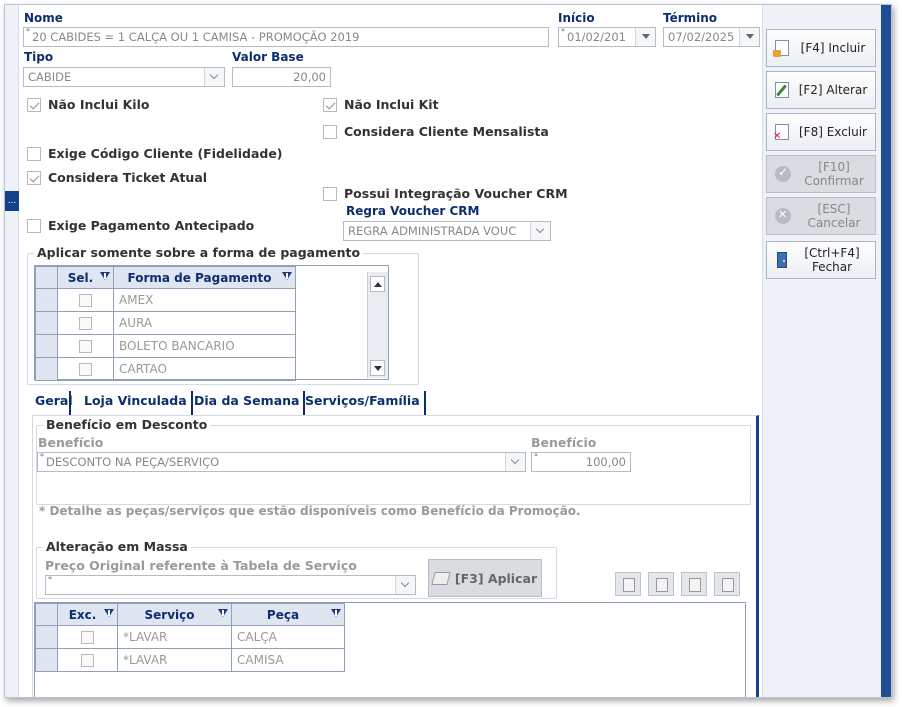 The height and width of the screenshot is (707, 902). What do you see at coordinates (727, 584) in the screenshot?
I see `grid-clear-icon` at bounding box center [727, 584].